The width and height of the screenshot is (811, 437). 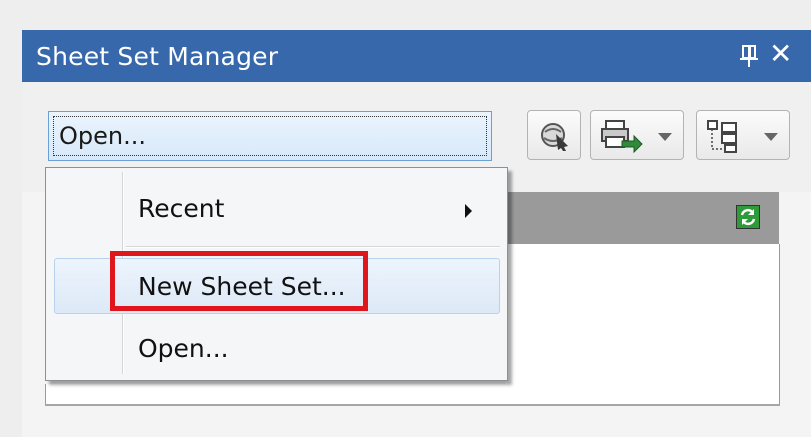 I want to click on highlight-callout-box, so click(x=239, y=281).